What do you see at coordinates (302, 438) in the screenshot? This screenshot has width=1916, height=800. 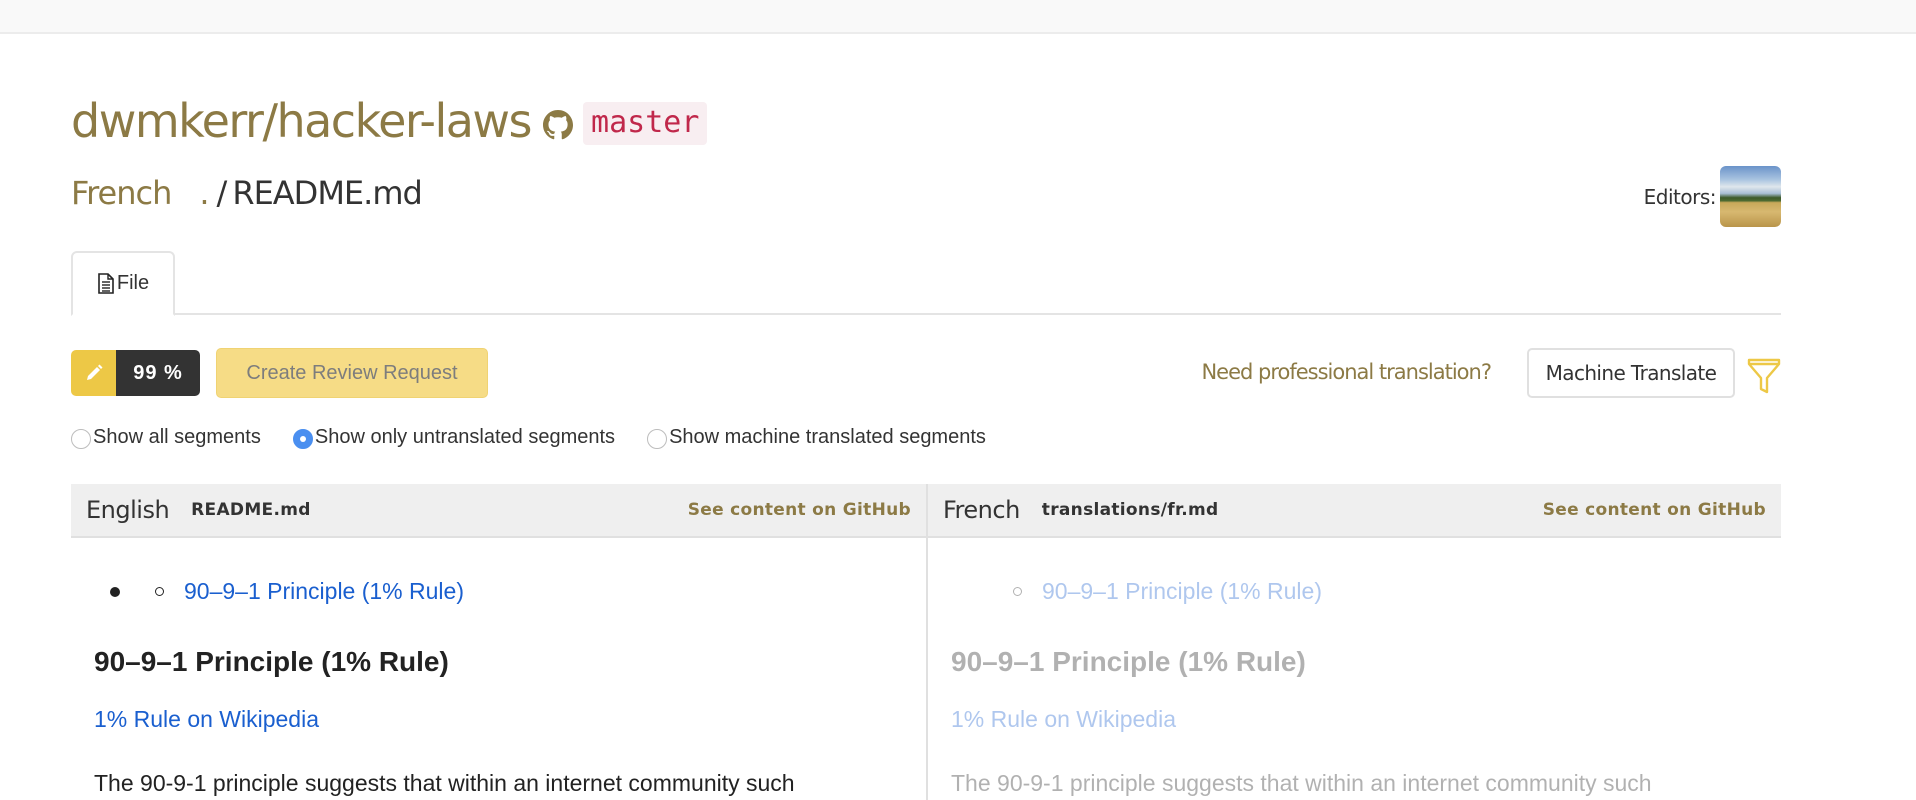 I see `radio-button-checked` at bounding box center [302, 438].